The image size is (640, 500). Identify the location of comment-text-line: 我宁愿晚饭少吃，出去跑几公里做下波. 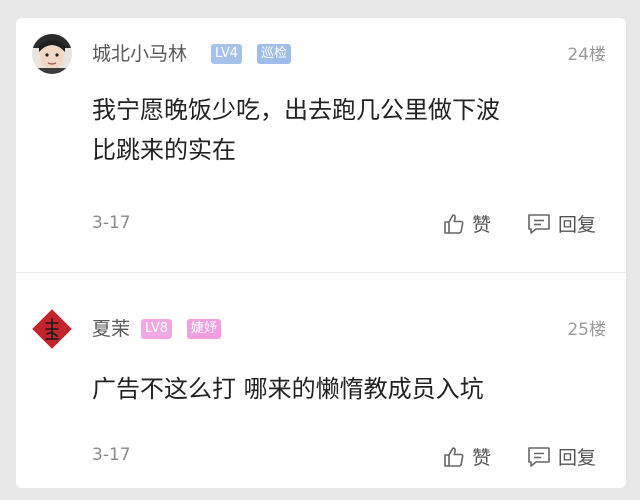
(296, 110).